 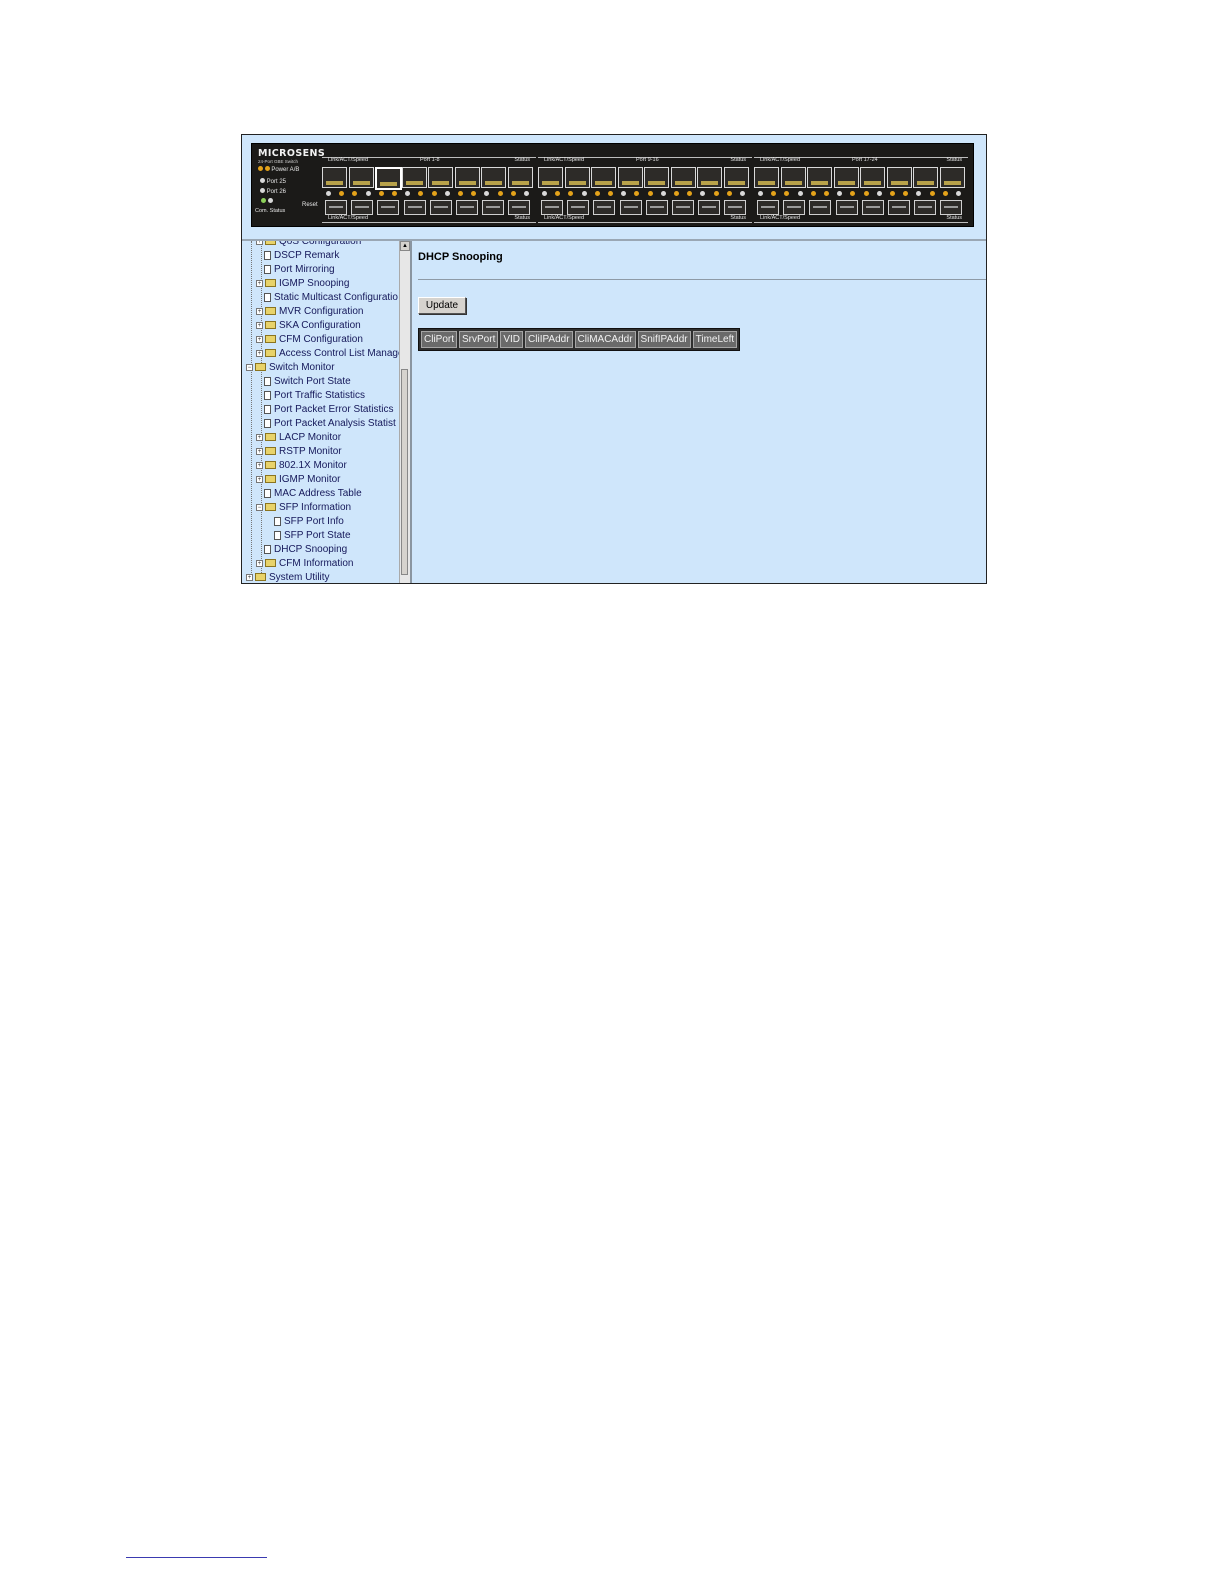 What do you see at coordinates (861, 161) in the screenshot?
I see `group-top-labels: Link/ACT/Speed Port 17-24 Status` at bounding box center [861, 161].